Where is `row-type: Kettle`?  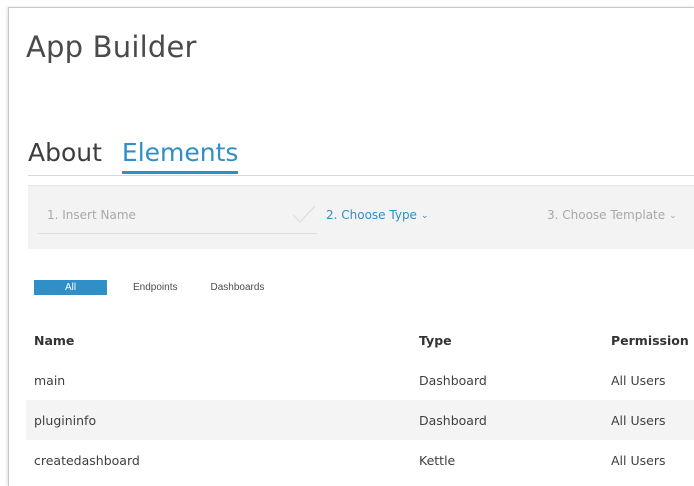 row-type: Kettle is located at coordinates (437, 460).